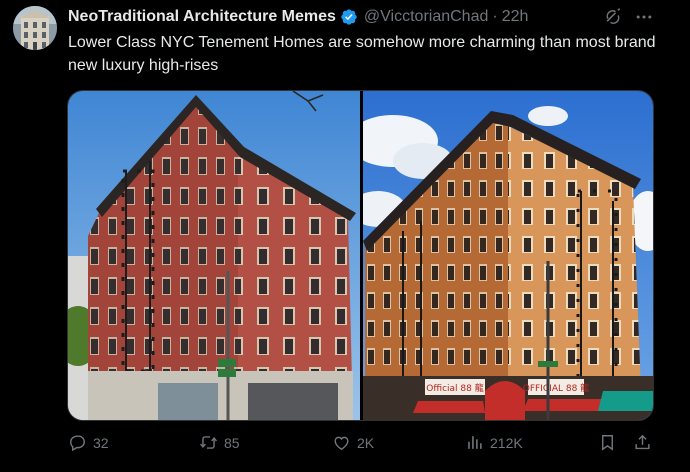 The height and width of the screenshot is (472, 690). What do you see at coordinates (232, 442) in the screenshot?
I see `retweet-count: 85` at bounding box center [232, 442].